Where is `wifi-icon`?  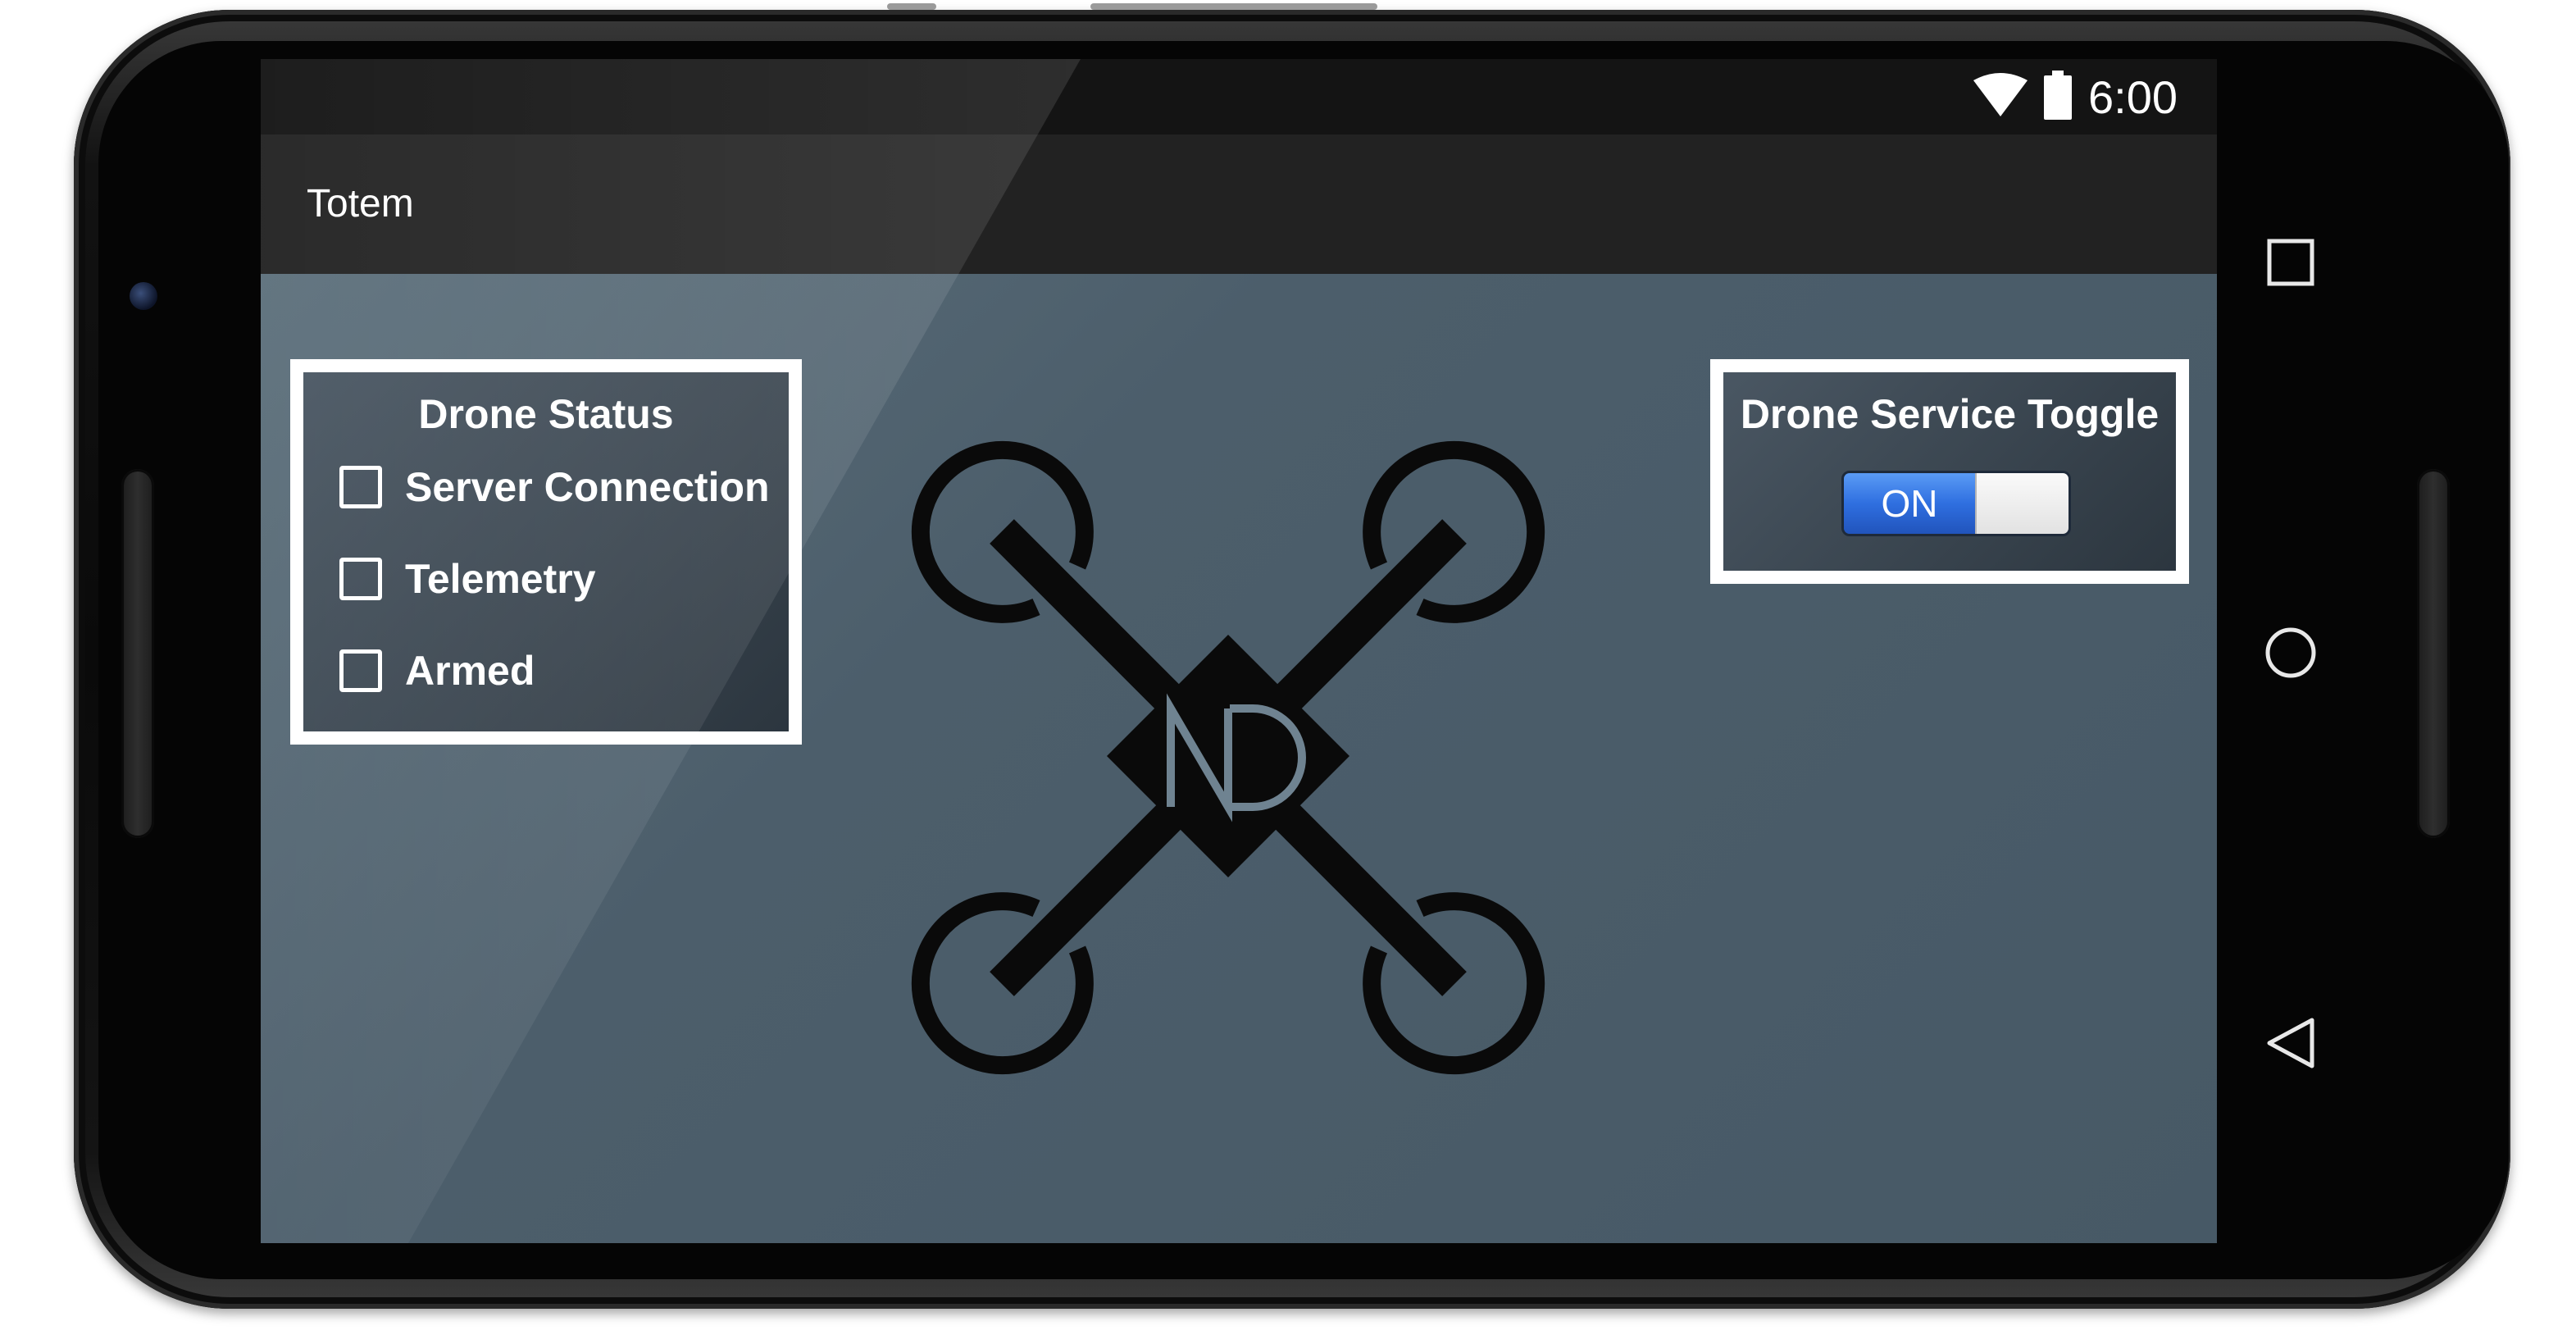
wifi-icon is located at coordinates (2000, 97).